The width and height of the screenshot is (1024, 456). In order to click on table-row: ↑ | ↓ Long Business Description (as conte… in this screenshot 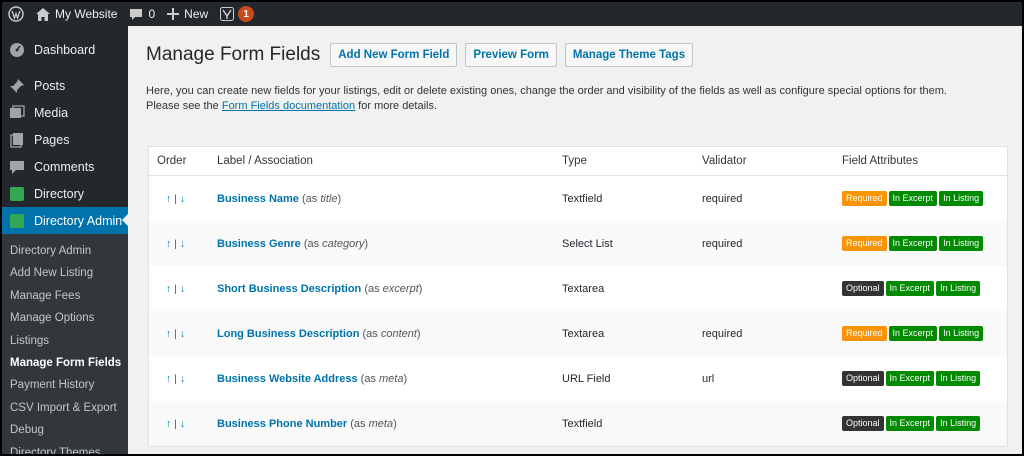, I will do `click(578, 333)`.